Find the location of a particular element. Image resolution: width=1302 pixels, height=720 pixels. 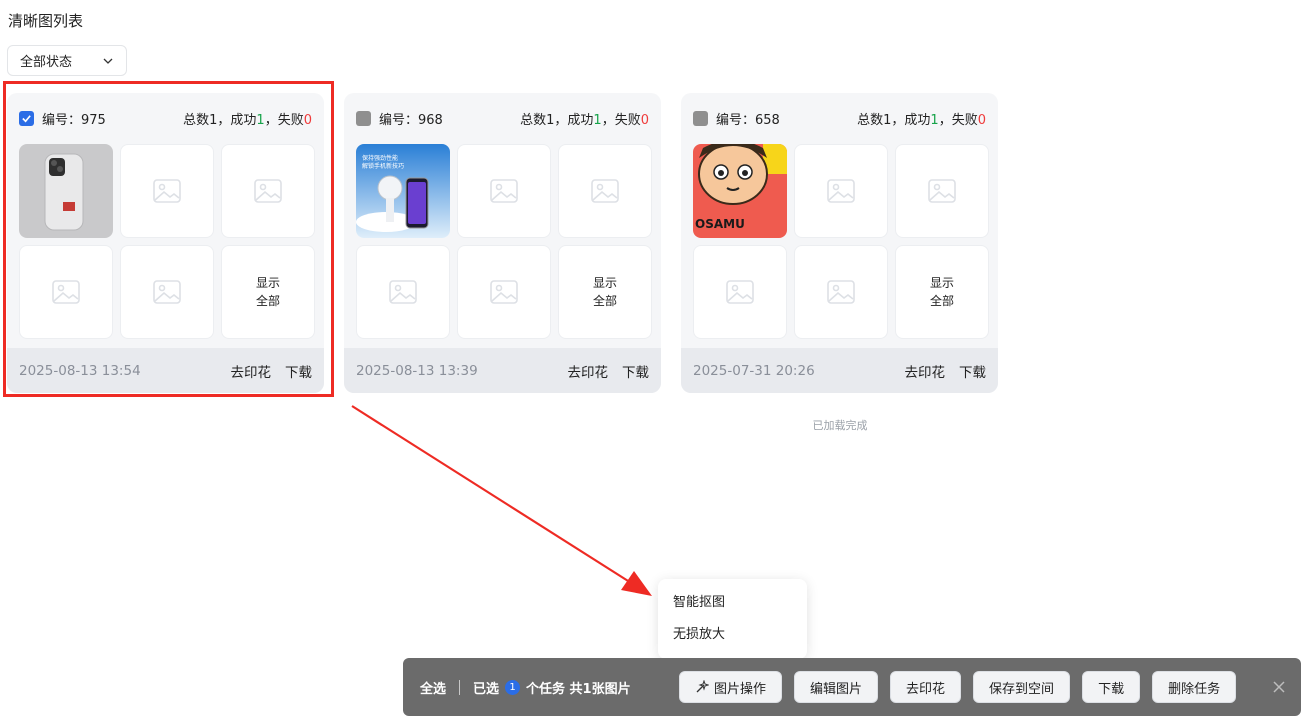

image-grid: OSAMU 显示 全部 is located at coordinates (841, 241).